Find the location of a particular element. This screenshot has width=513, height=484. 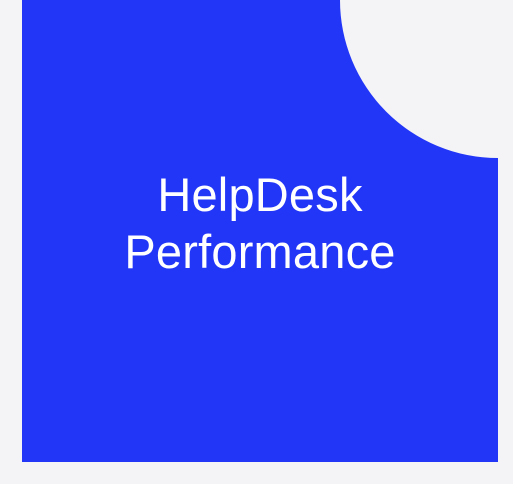

tile-title-line-1: HelpDesk is located at coordinates (260, 194).